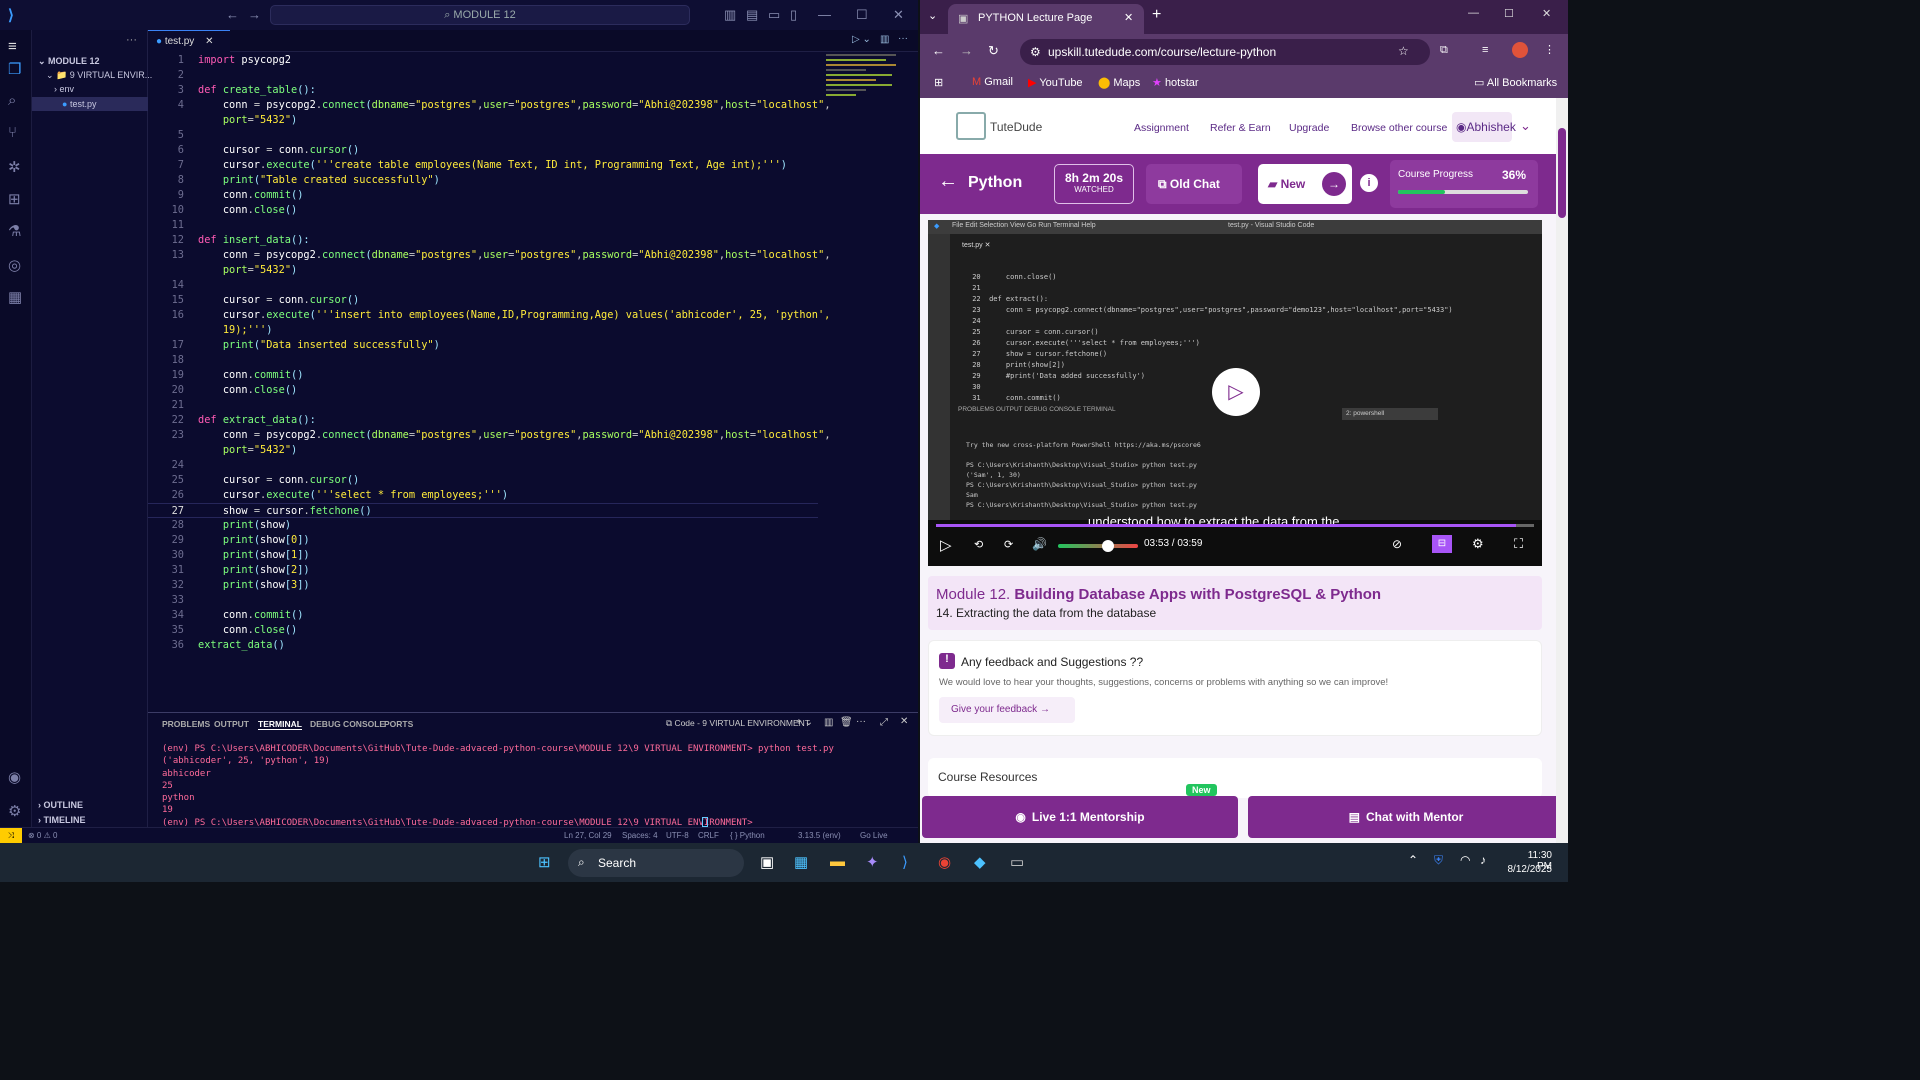 The height and width of the screenshot is (1080, 1920). Describe the element at coordinates (483, 465) in the screenshot. I see `code-line: 24` at that location.